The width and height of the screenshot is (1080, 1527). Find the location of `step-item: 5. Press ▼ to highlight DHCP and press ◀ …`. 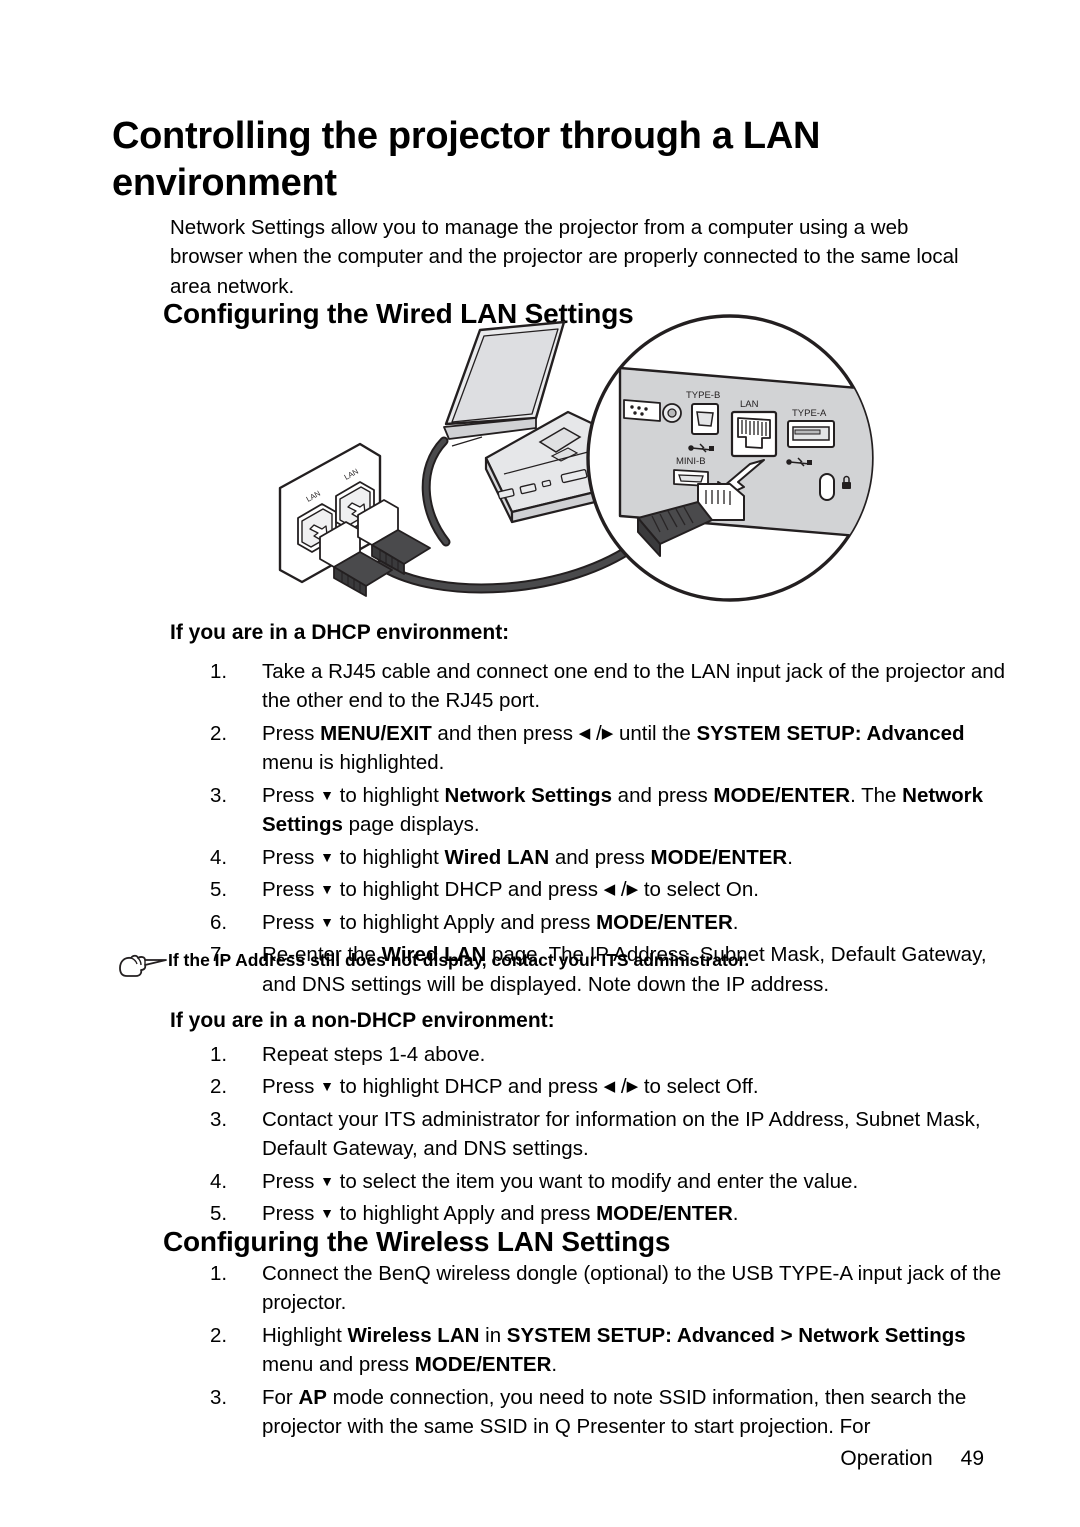

step-item: 5. Press ▼ to highlight DHCP and press ◀ … is located at coordinates (610, 890).